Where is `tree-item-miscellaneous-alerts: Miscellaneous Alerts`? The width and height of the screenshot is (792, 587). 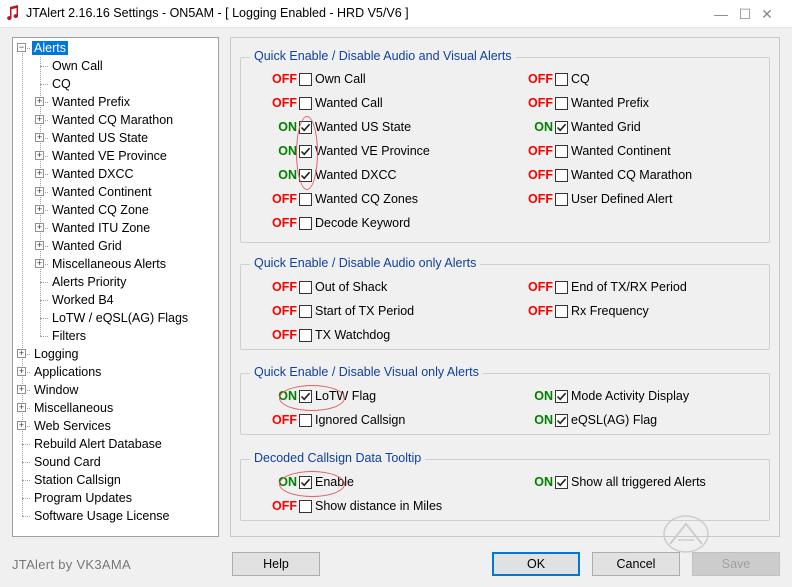
tree-item-miscellaneous-alerts: Miscellaneous Alerts is located at coordinates (109, 264).